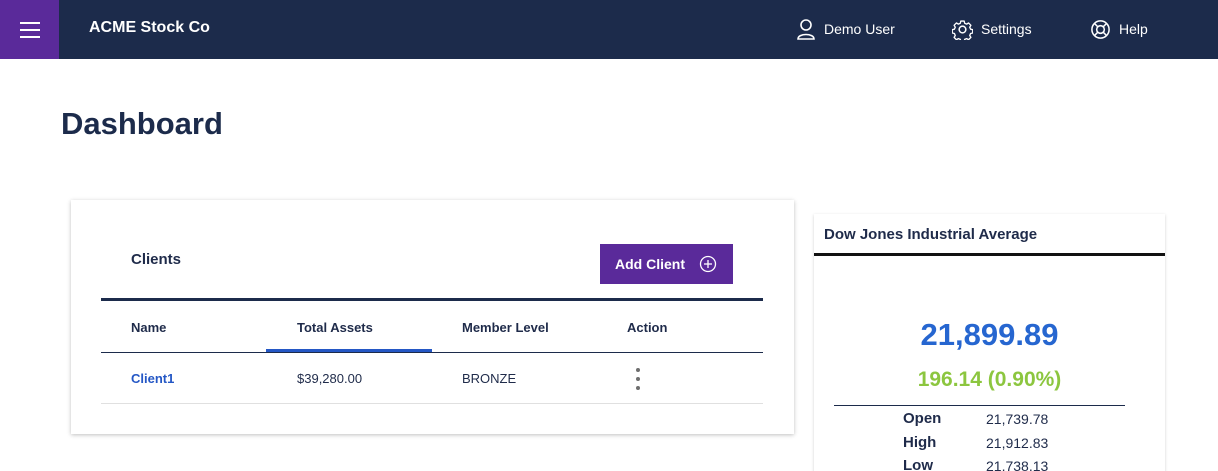 This screenshot has width=1218, height=471. What do you see at coordinates (432, 352) in the screenshot?
I see `table-header-divider` at bounding box center [432, 352].